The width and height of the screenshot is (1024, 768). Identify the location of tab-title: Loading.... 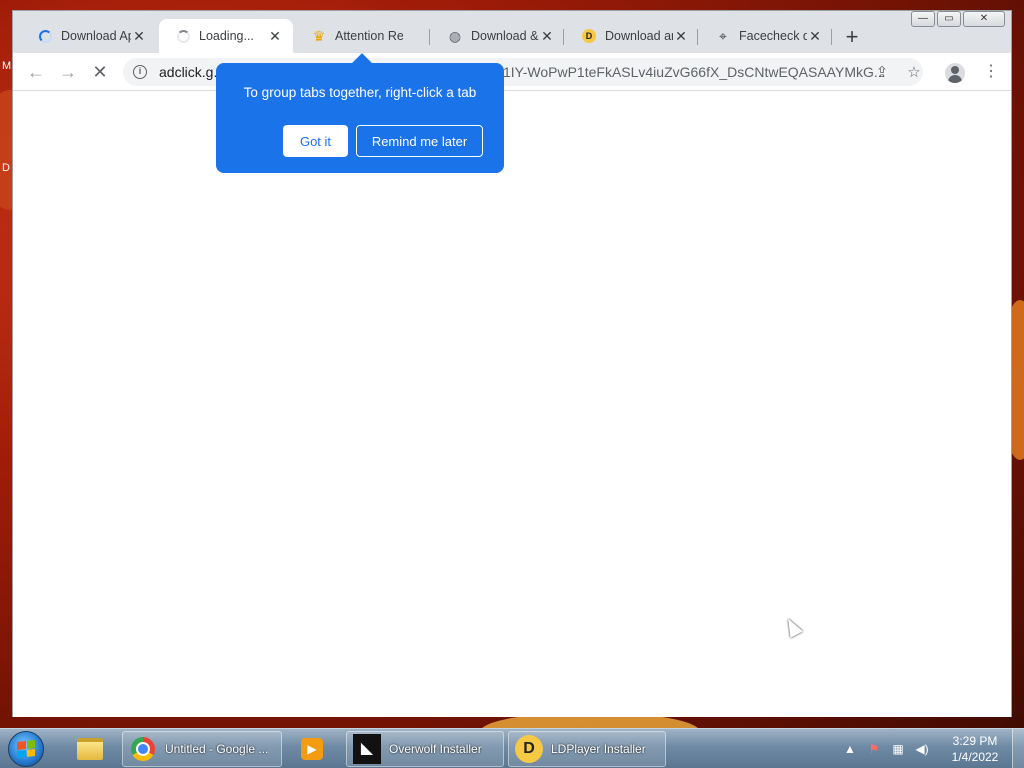
(226, 36).